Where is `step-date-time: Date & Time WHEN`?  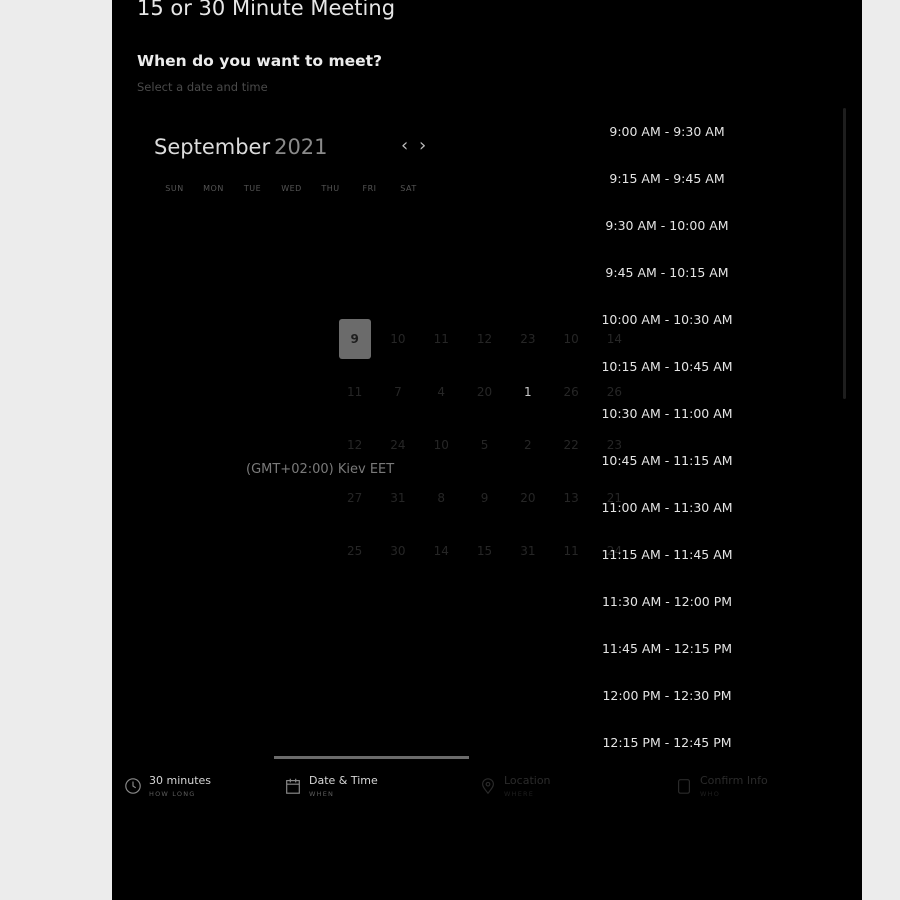
step-date-time: Date & Time WHEN is located at coordinates (331, 786).